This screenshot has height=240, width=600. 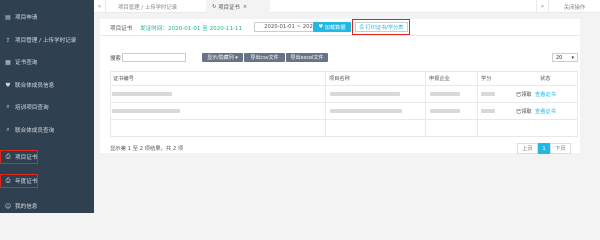 What do you see at coordinates (335, 27) in the screenshot?
I see `load-data-label: 加载数据` at bounding box center [335, 27].